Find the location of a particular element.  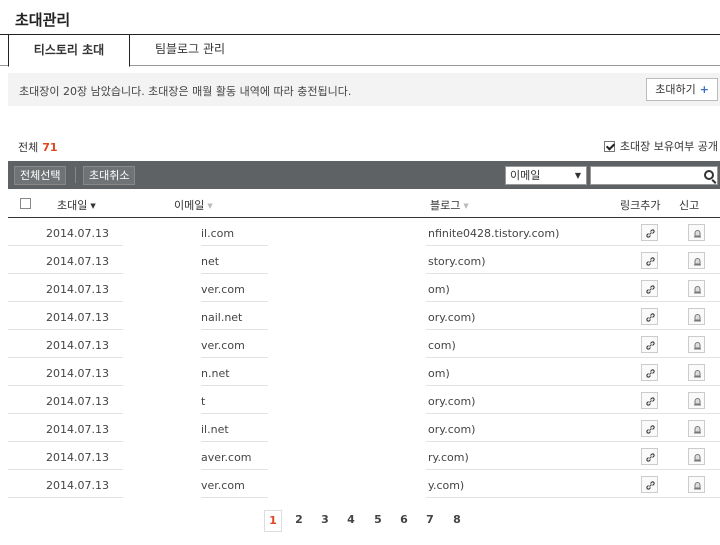

column-date-label: 초대일 is located at coordinates (72, 205).